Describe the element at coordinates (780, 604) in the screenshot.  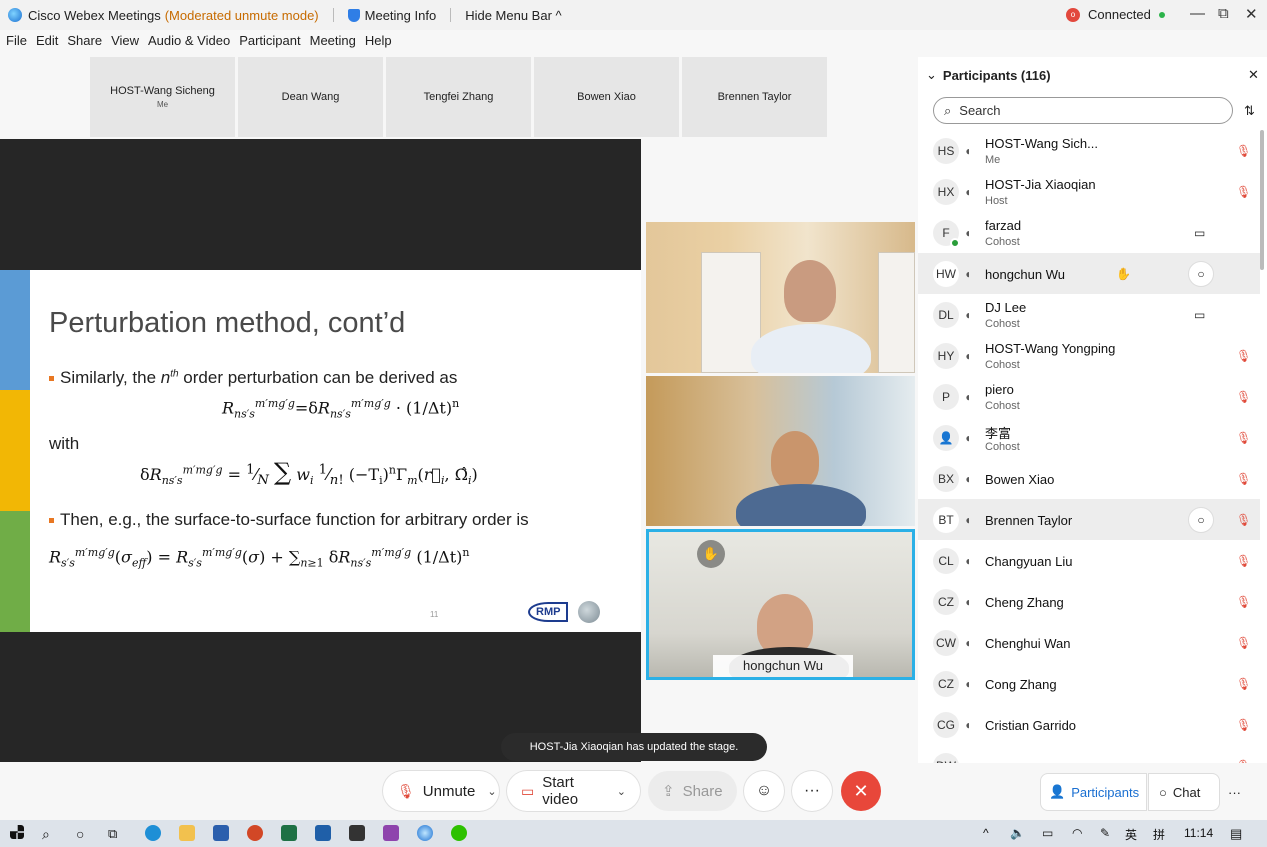
I see `video-tile-active-speaker: ✋ hongchun Wu` at that location.